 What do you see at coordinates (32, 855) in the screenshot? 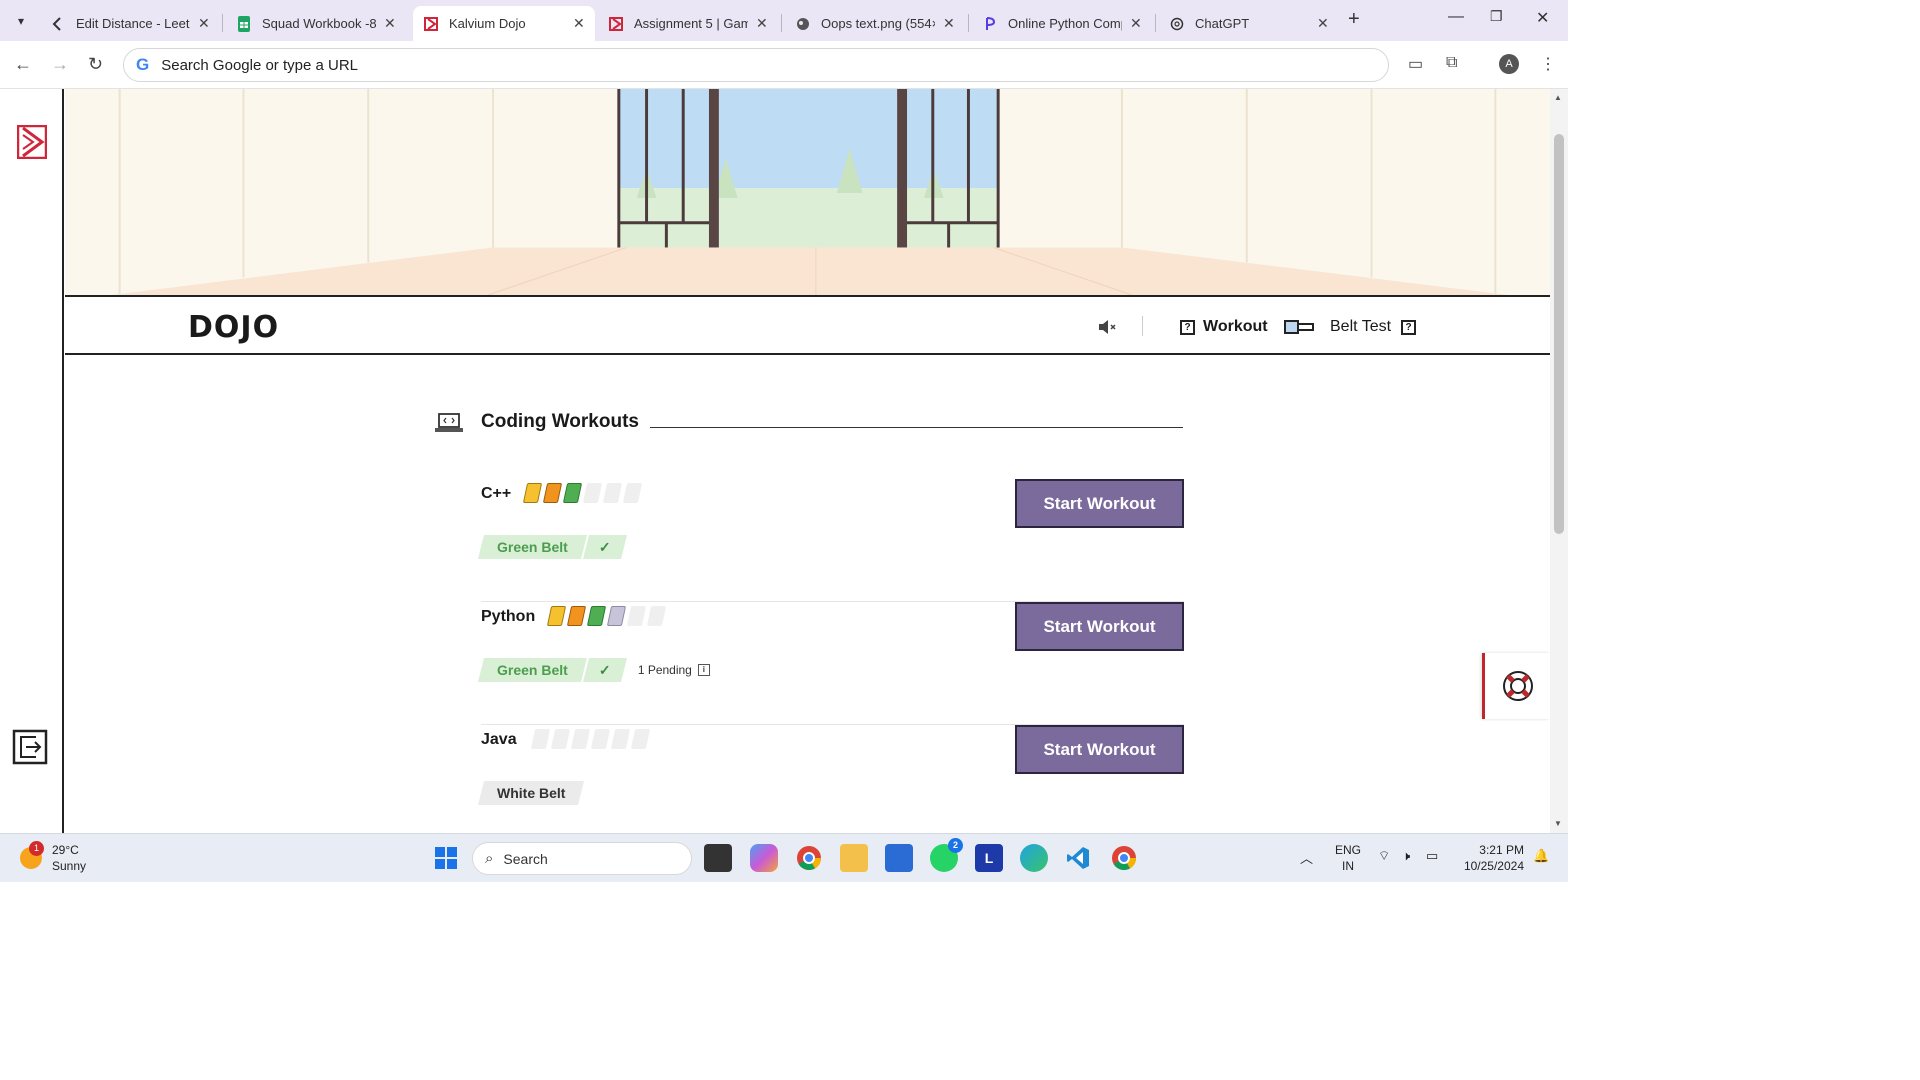
I see `sun-icon: 1` at bounding box center [32, 855].